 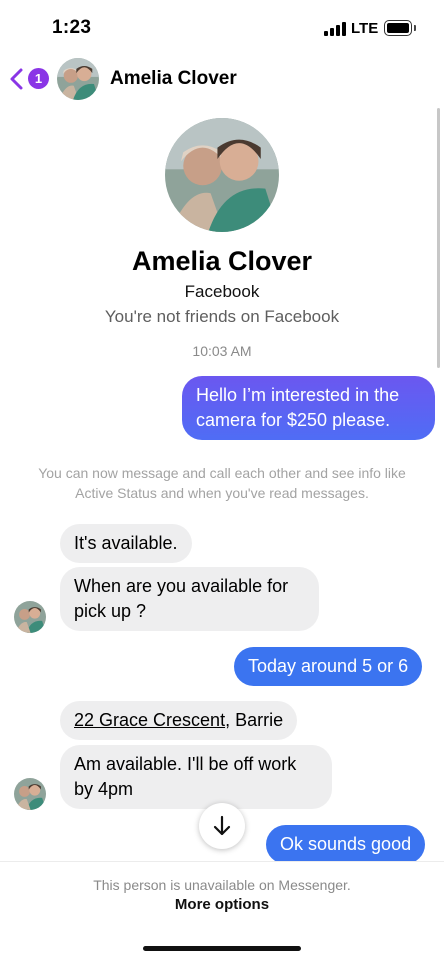 I want to click on chat-header: 1 Amelia Clover, so click(x=222, y=79).